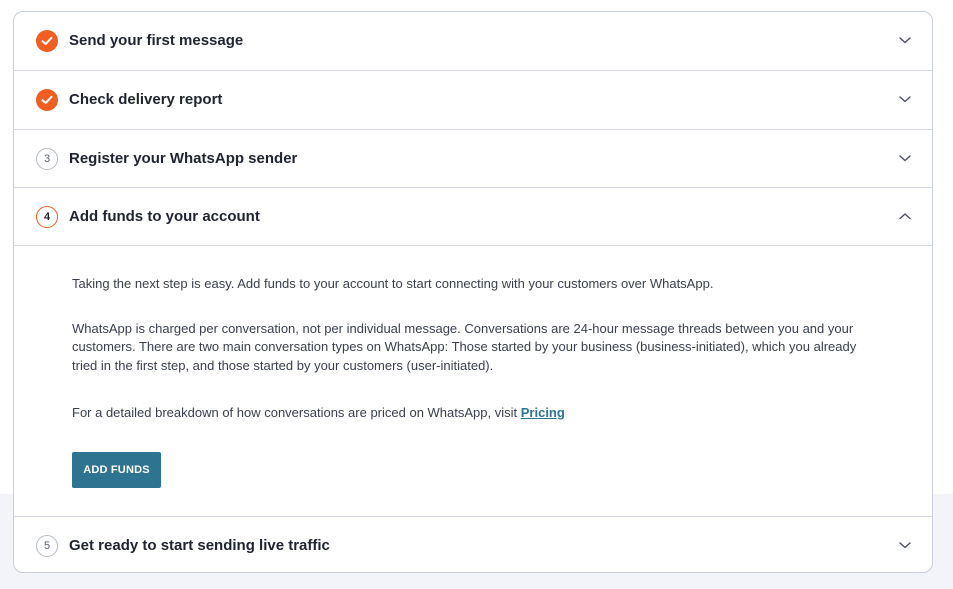 Image resolution: width=953 pixels, height=589 pixels. I want to click on step-2-header: Check delivery report, so click(473, 100).